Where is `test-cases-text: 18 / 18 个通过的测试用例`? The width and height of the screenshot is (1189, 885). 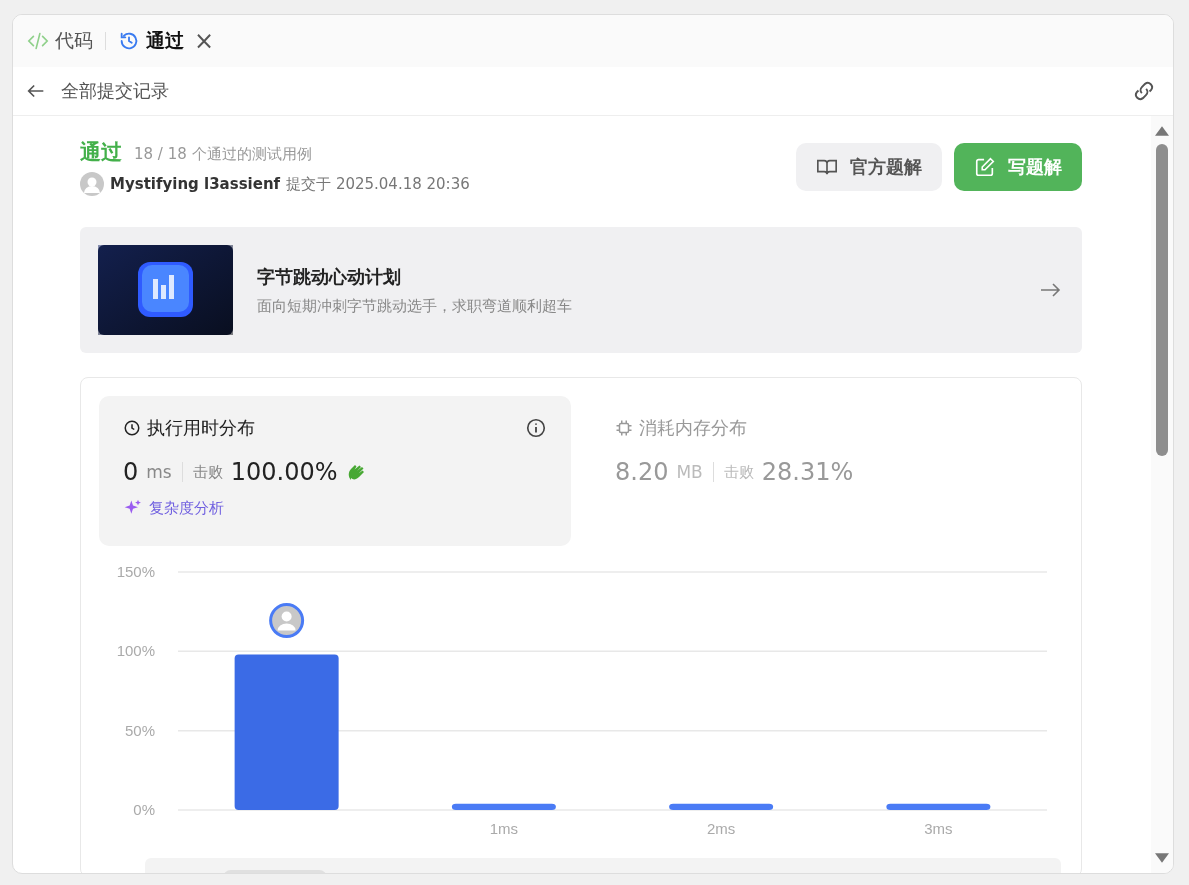 test-cases-text: 18 / 18 个通过的测试用例 is located at coordinates (223, 154).